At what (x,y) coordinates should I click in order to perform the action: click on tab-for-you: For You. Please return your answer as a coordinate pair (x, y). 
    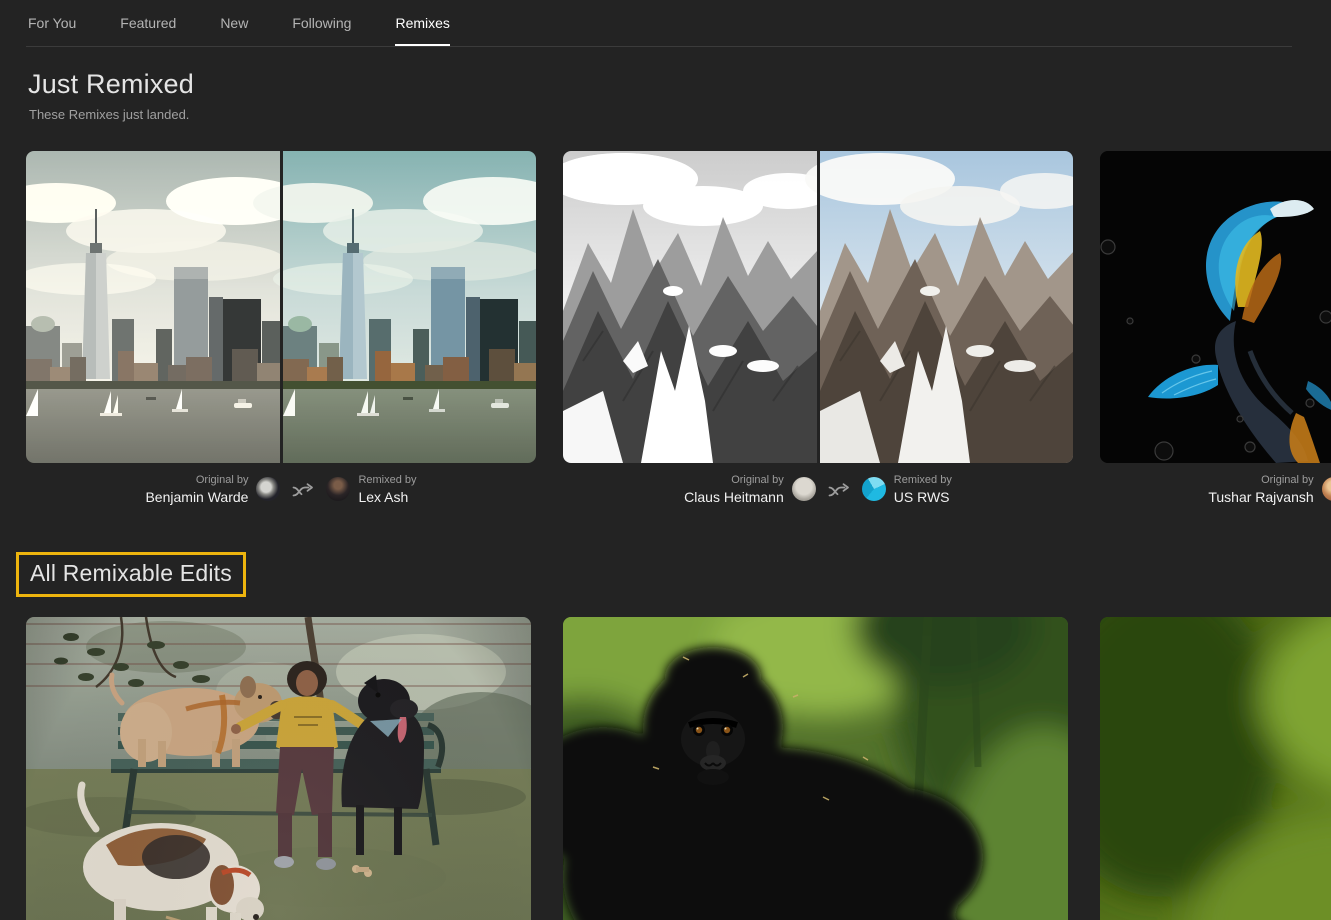
    Looking at the image, I should click on (52, 23).